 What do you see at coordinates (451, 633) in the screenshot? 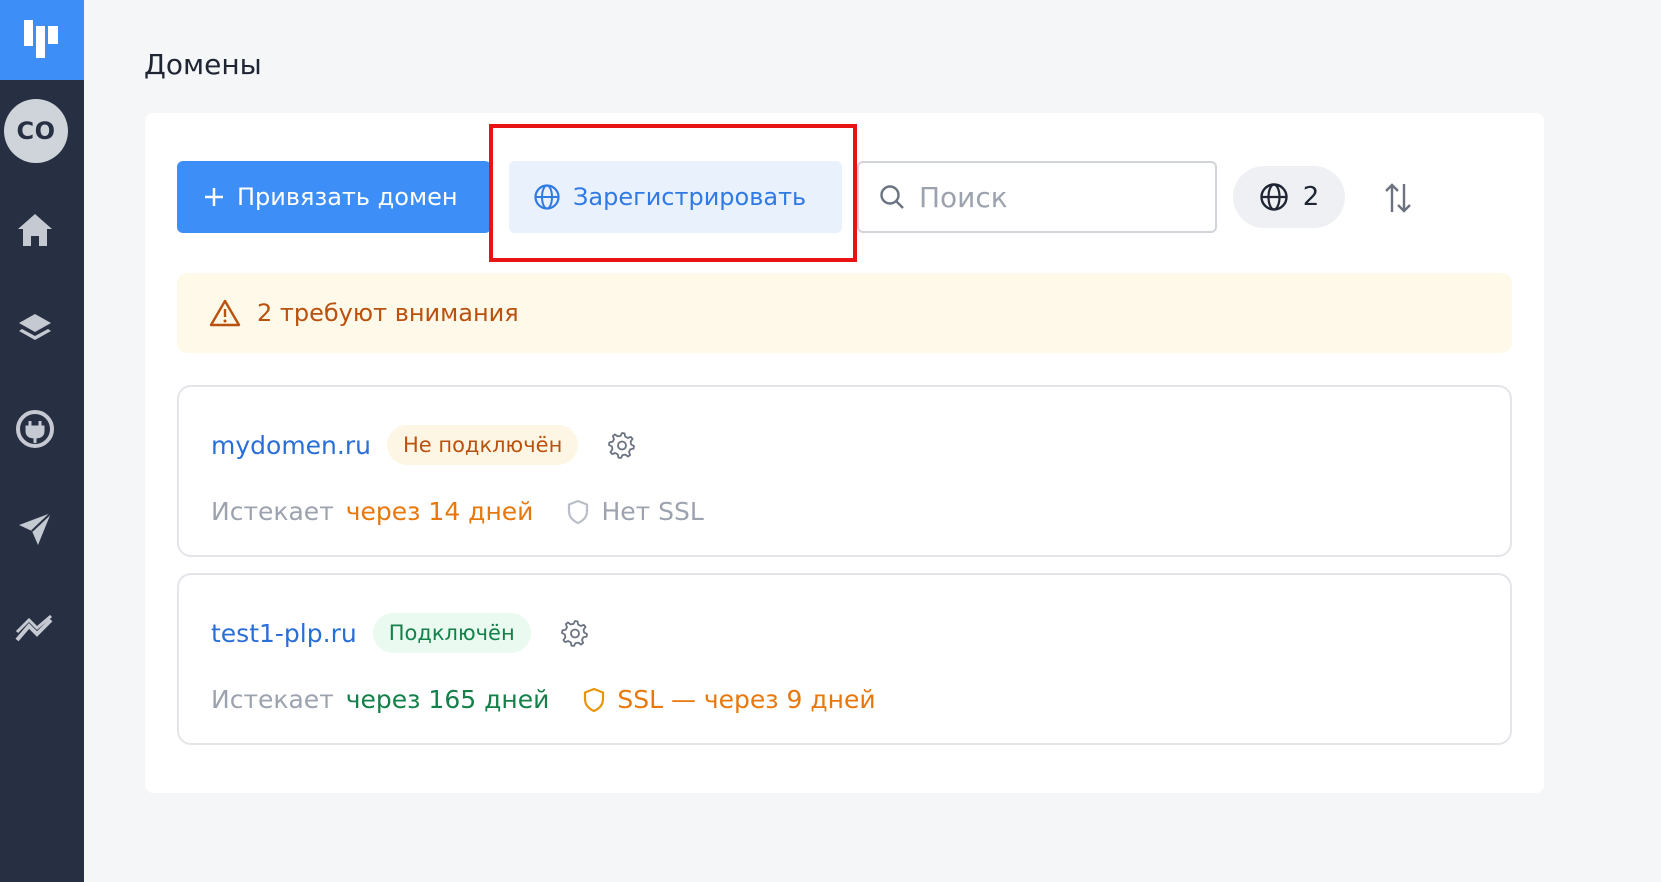
I see `status-badge: Подключён` at bounding box center [451, 633].